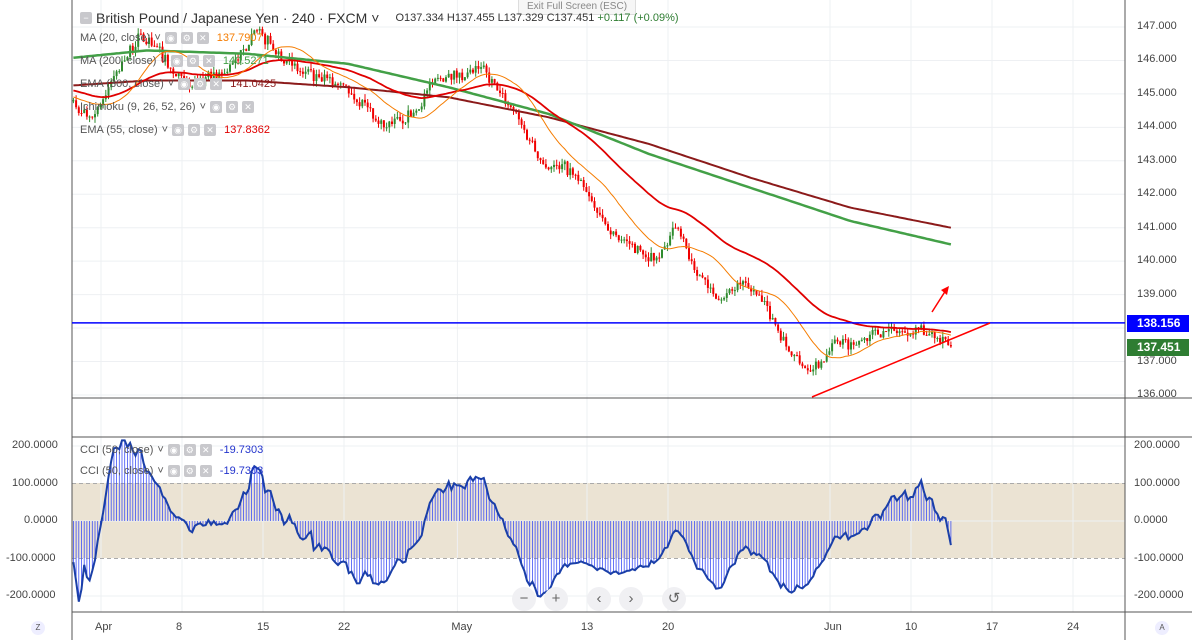 The image size is (1192, 640). I want to click on zoom-in-button: +, so click(556, 599).